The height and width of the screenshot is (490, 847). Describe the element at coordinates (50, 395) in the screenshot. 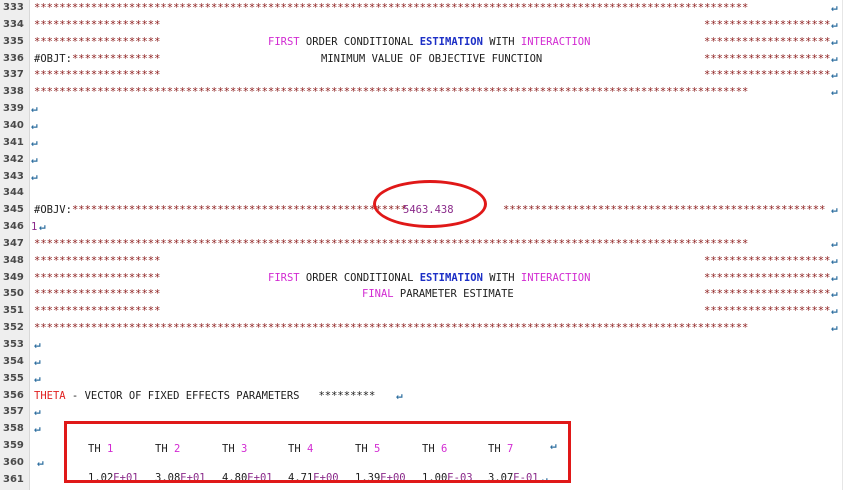

I see `theta-word: THETA` at that location.